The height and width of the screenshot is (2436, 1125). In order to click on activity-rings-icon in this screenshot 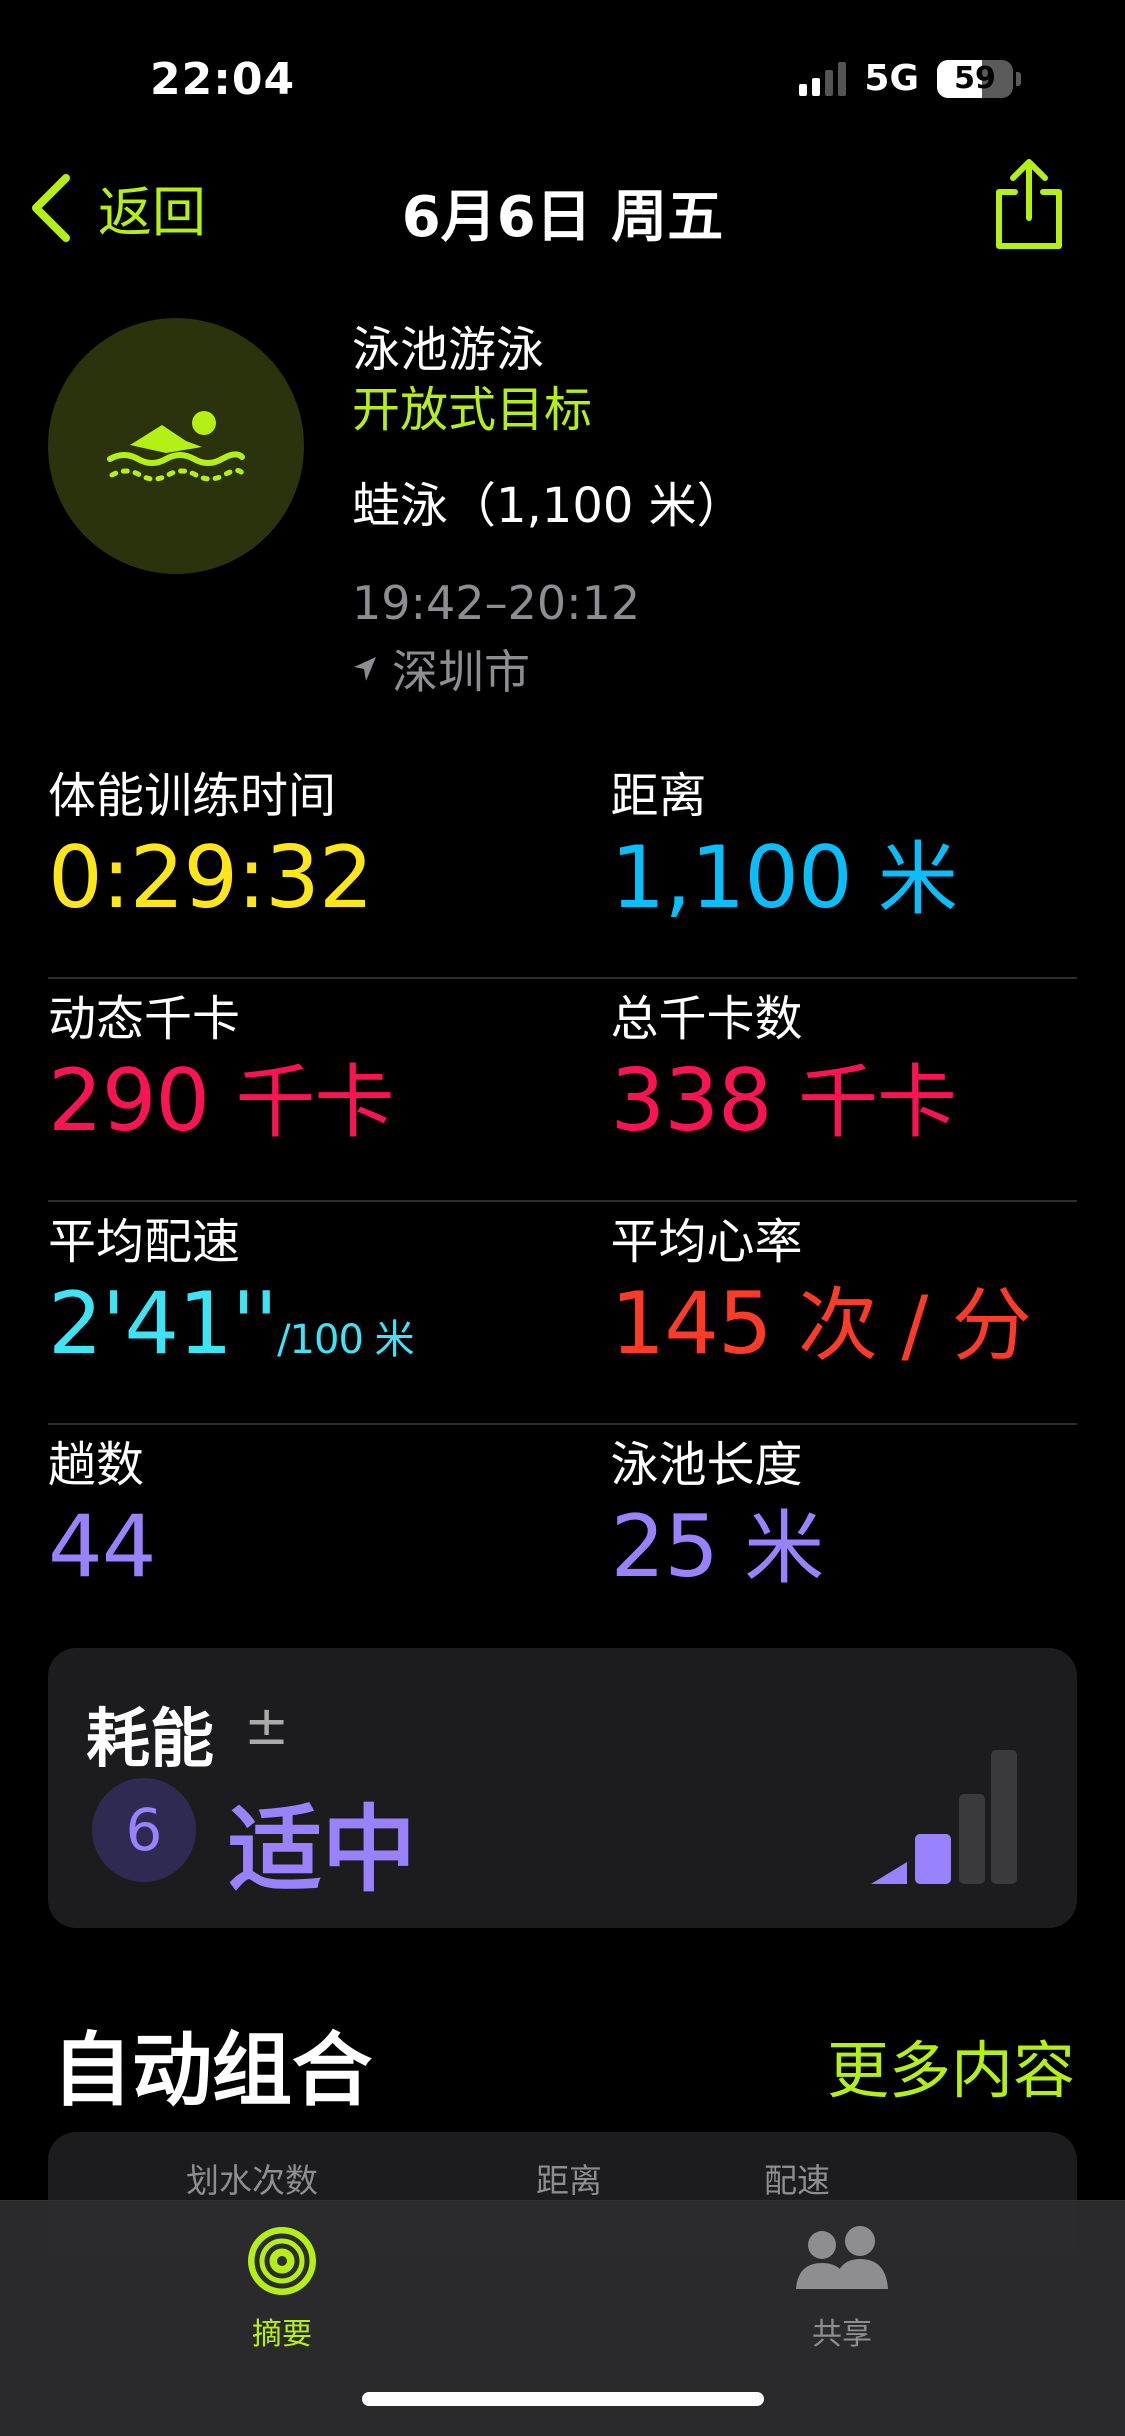, I will do `click(282, 2261)`.